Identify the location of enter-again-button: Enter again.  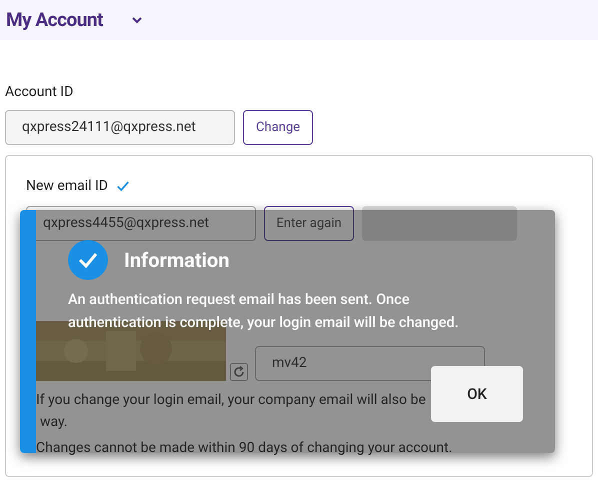
(309, 223).